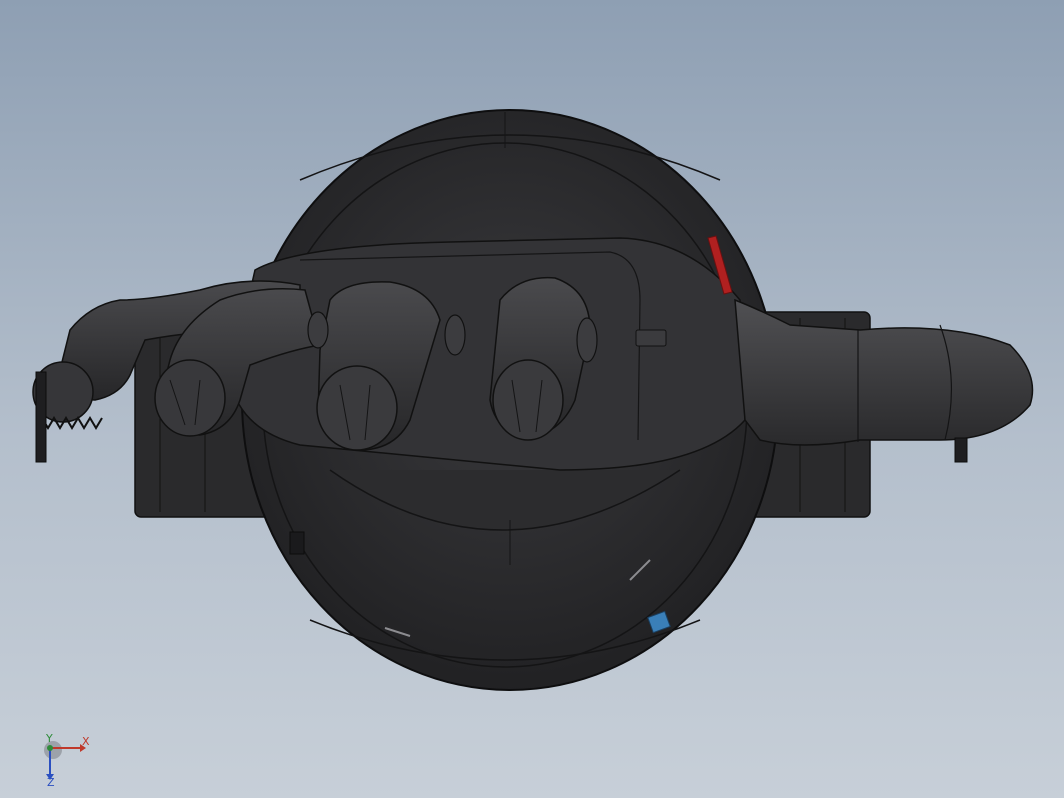 This screenshot has width=1064, height=798. I want to click on y-axis-dot, so click(50, 748).